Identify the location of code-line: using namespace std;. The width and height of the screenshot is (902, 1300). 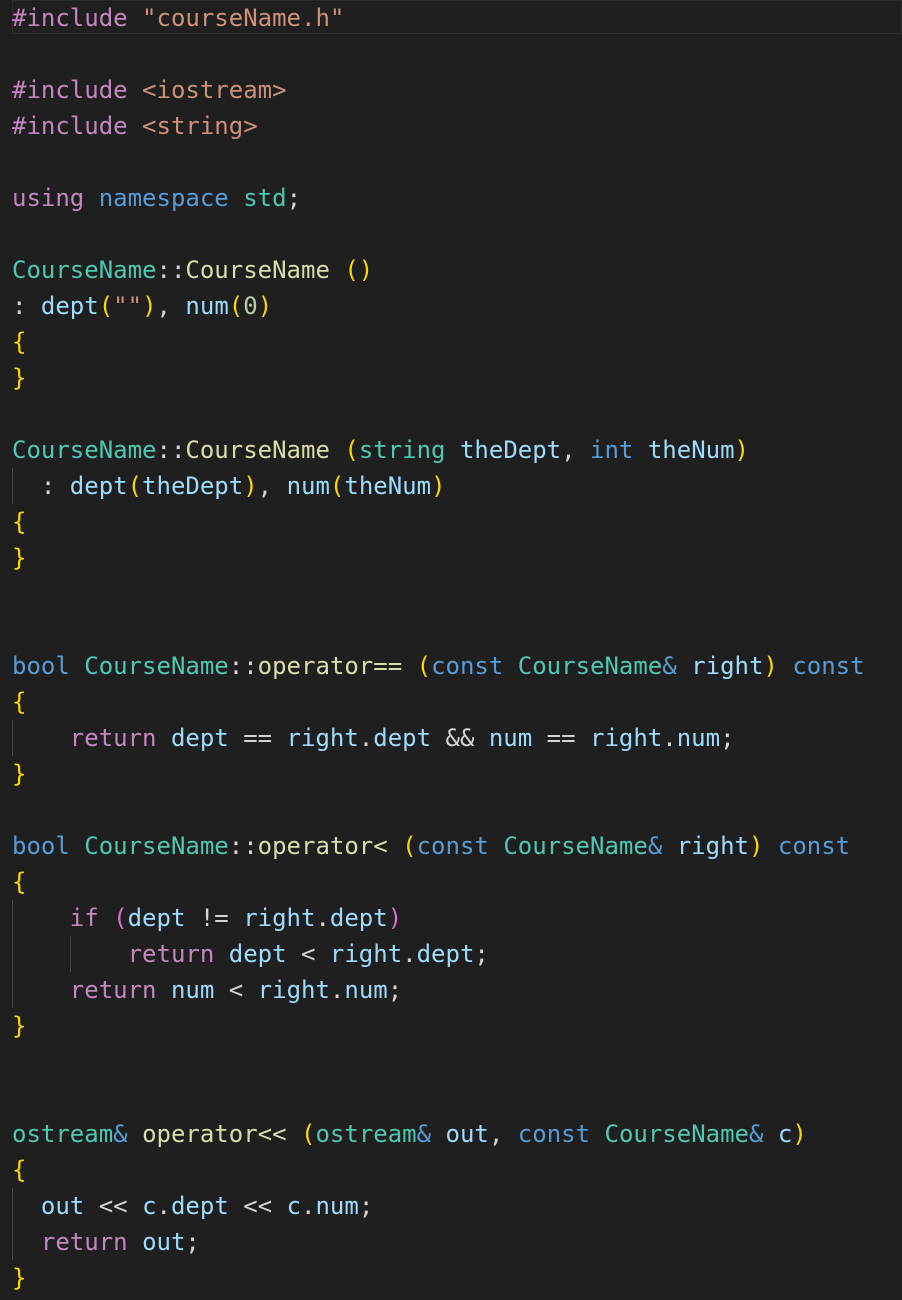
(156, 198).